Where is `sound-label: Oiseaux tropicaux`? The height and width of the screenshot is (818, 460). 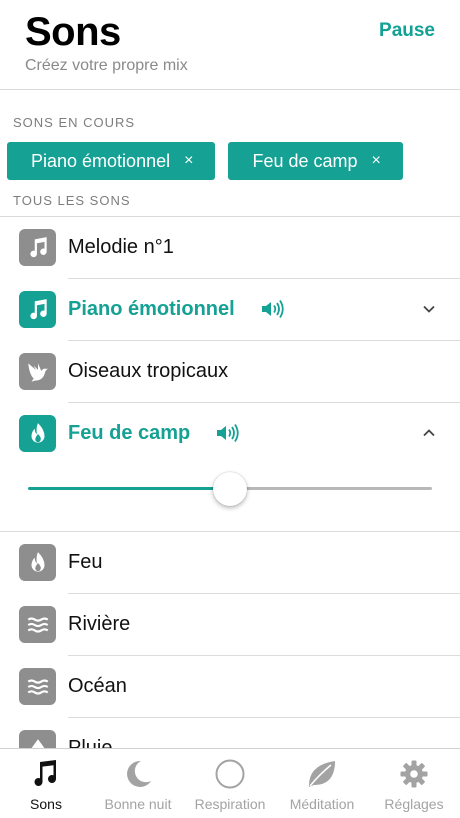 sound-label: Oiseaux tropicaux is located at coordinates (148, 371).